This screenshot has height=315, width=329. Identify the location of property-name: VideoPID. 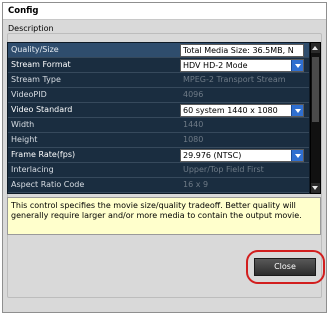
(29, 94).